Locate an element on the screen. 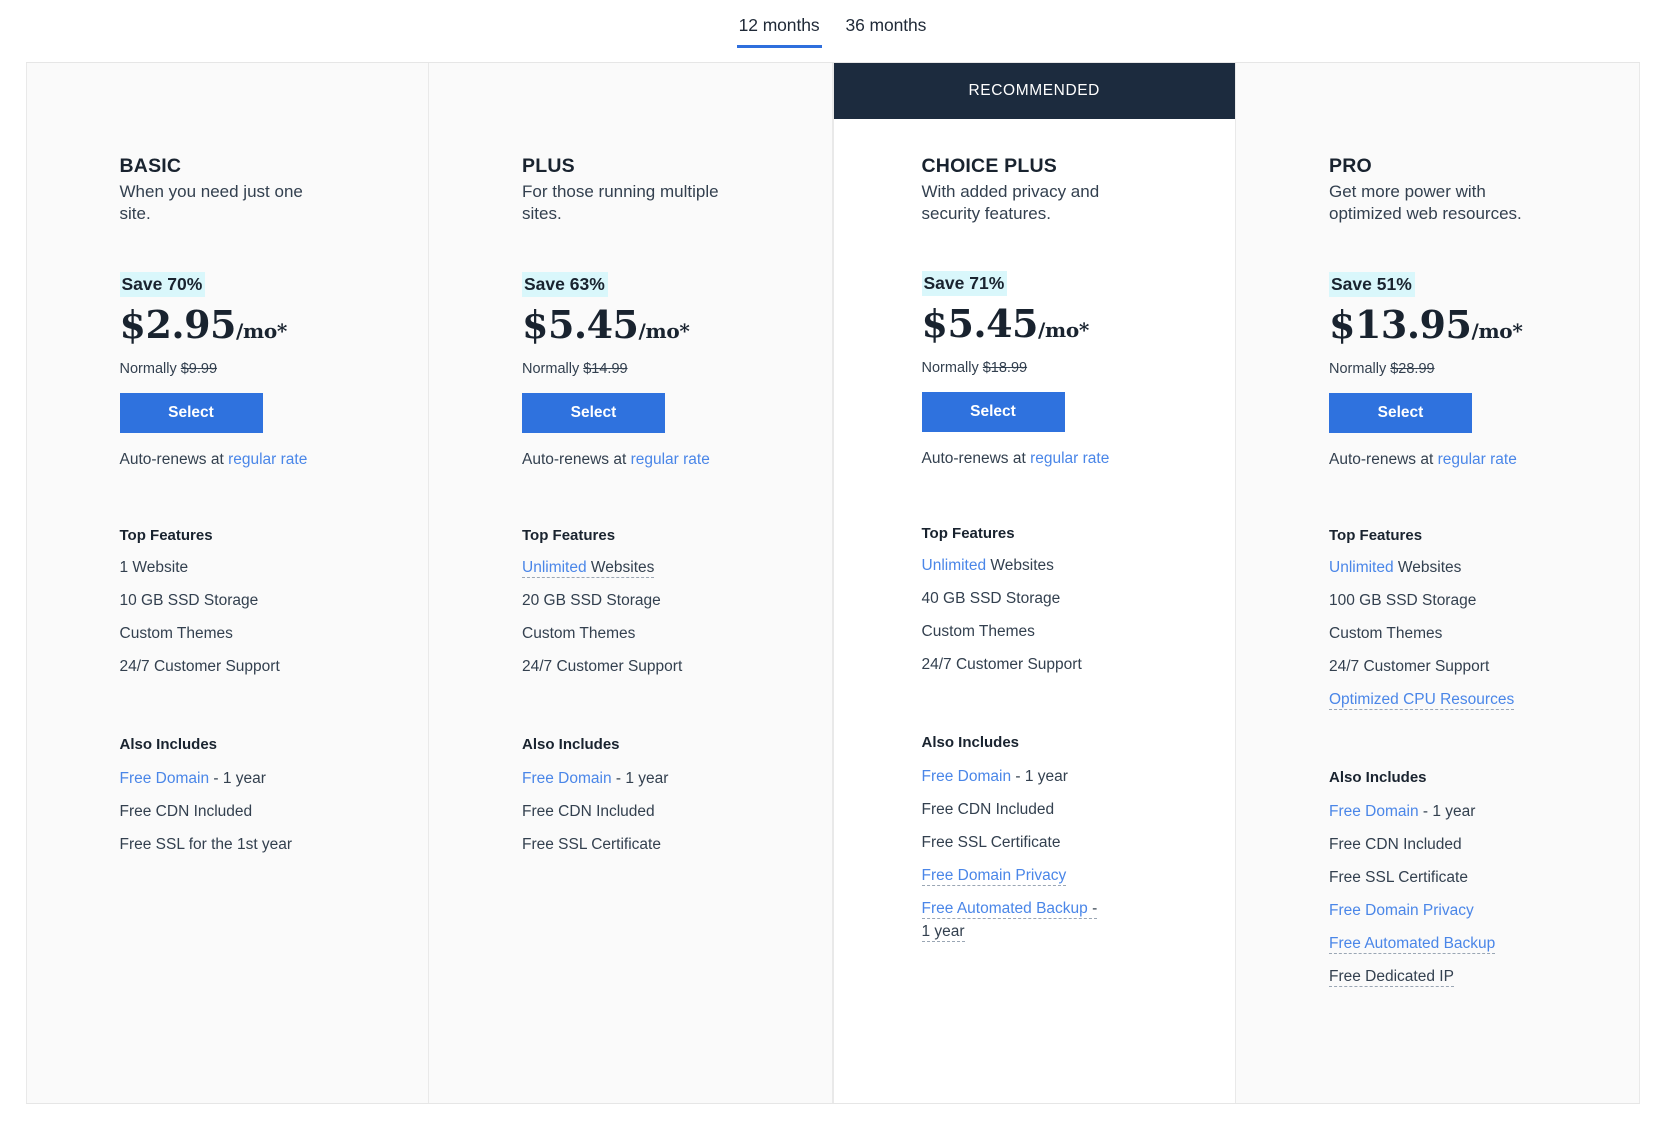  auto-renew-note: Auto-renews at regular rate is located at coordinates (1472, 460).